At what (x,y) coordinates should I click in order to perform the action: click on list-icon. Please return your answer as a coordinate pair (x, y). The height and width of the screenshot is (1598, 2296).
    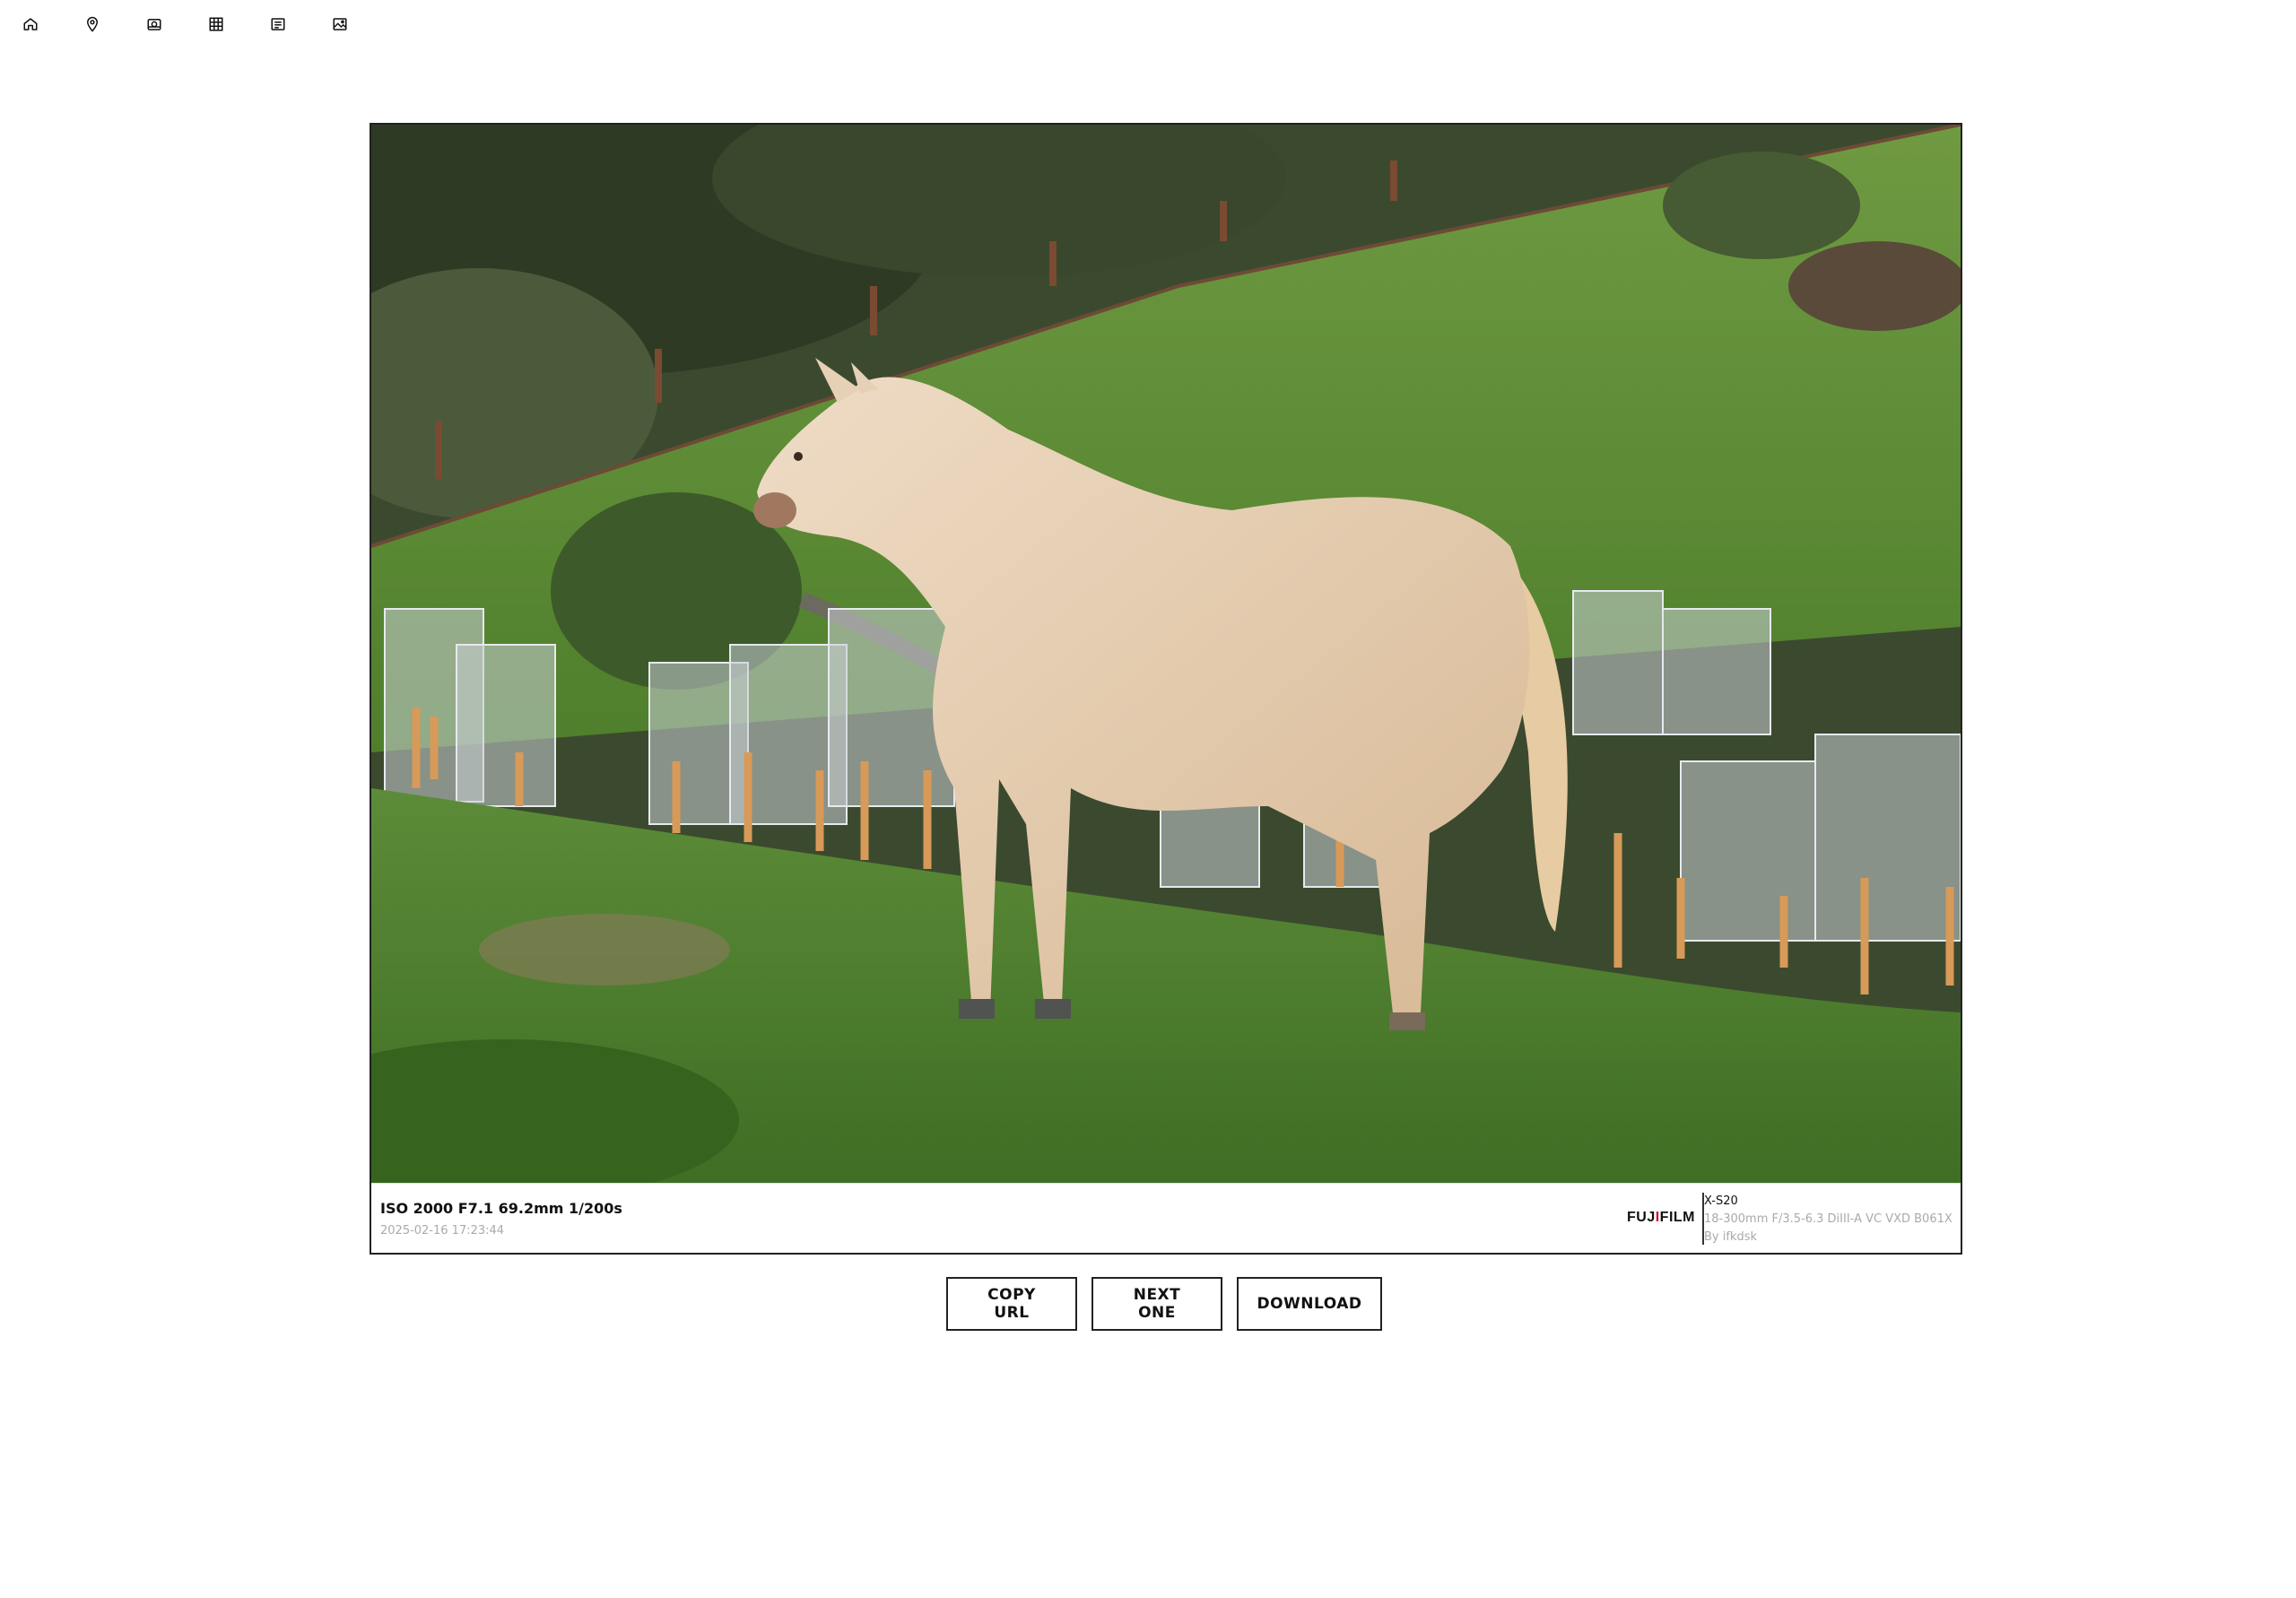
    Looking at the image, I should click on (278, 24).